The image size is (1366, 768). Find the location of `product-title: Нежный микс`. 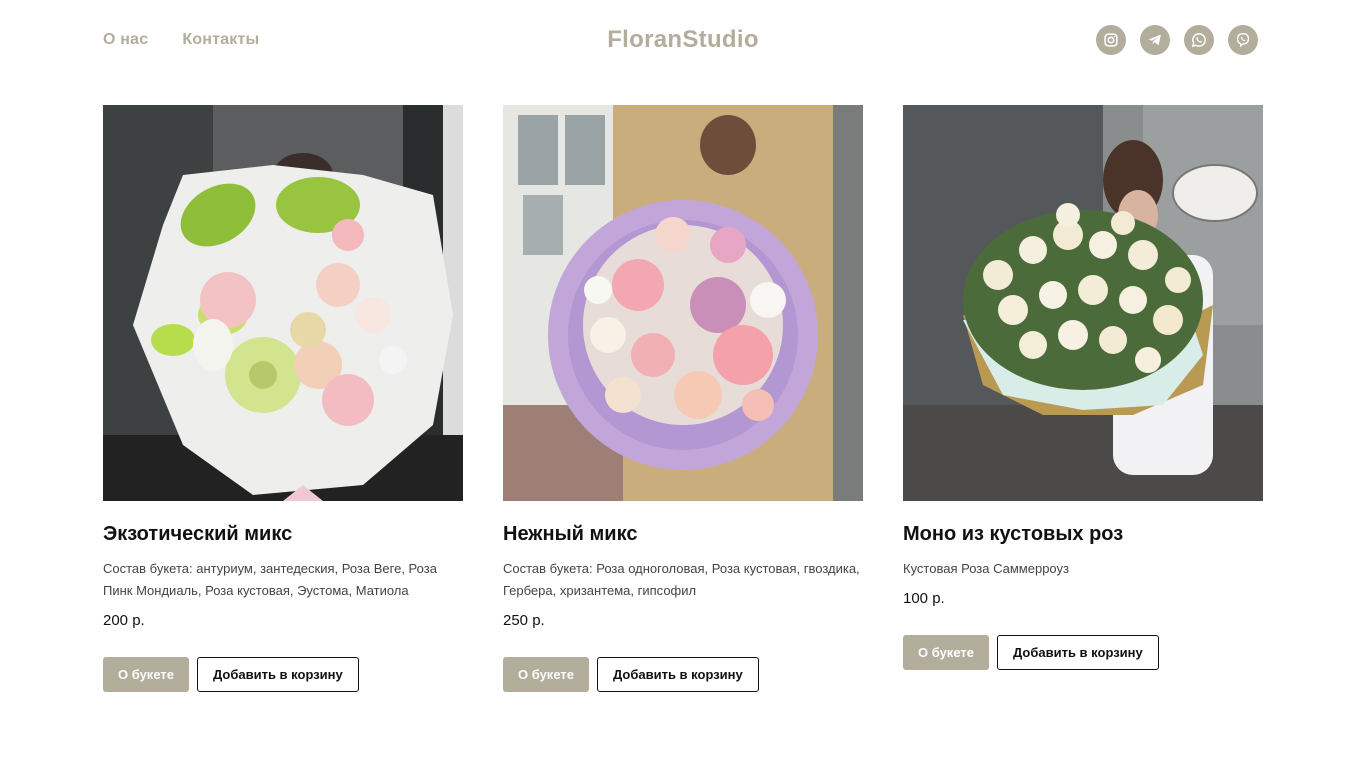

product-title: Нежный микс is located at coordinates (570, 534).